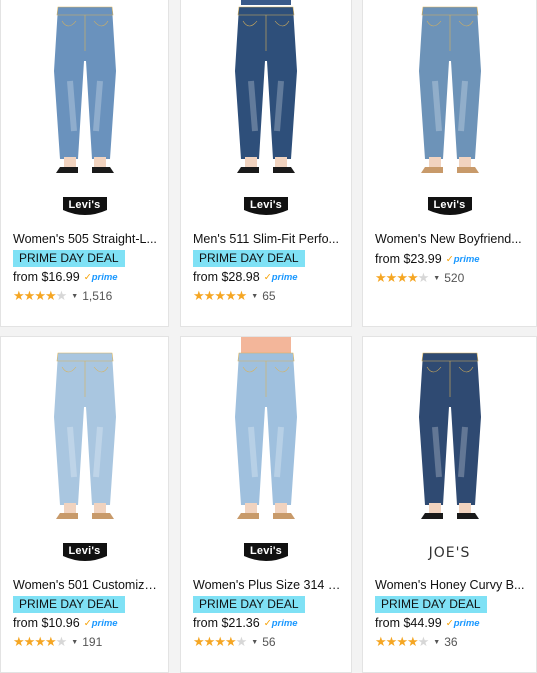  I want to click on rating: ★★★★★ ▼ 520, so click(419, 278).